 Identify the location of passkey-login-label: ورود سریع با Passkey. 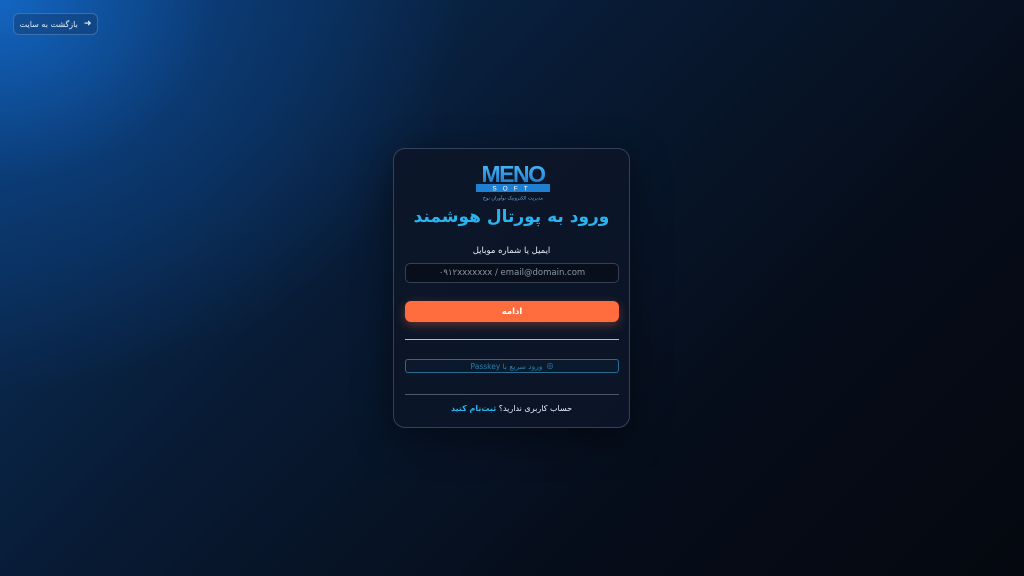
(506, 366).